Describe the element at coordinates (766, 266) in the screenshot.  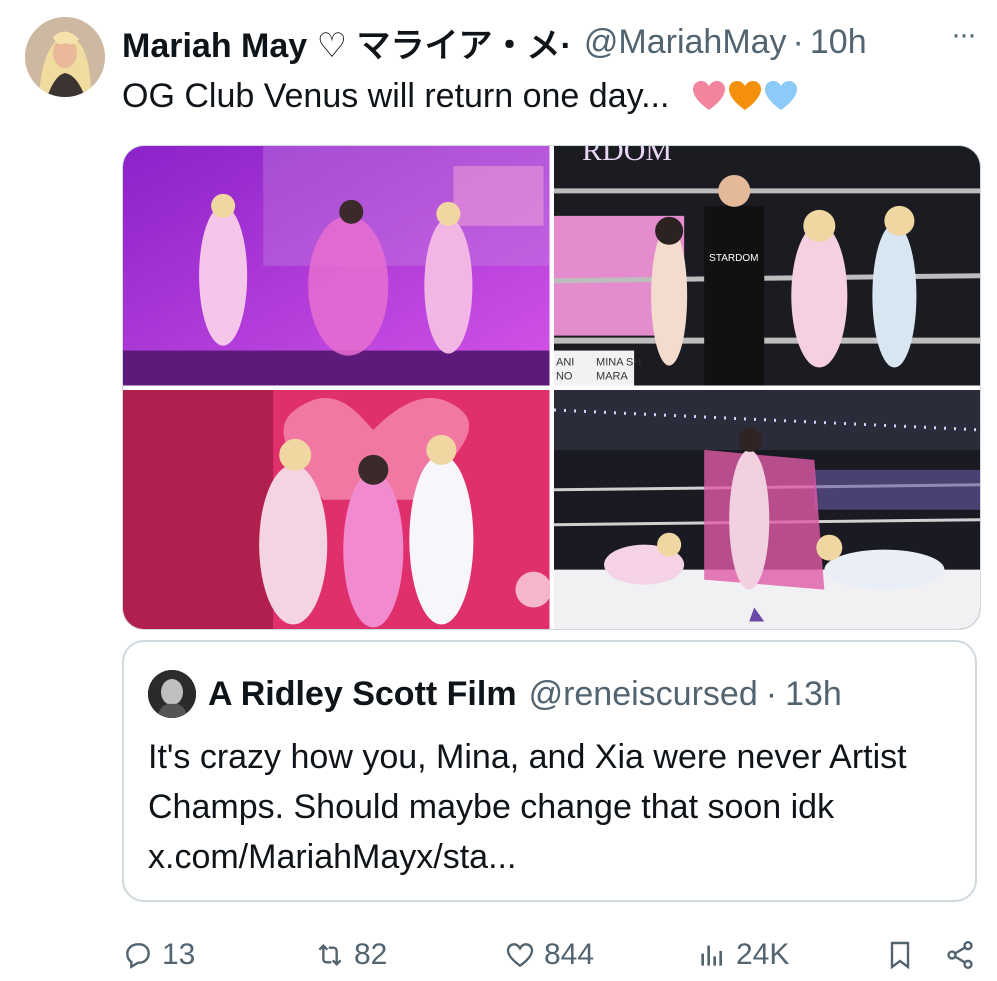
I see `ring-referee-photo: RDOM STARDOM ANI NO MINA SH MARA` at that location.